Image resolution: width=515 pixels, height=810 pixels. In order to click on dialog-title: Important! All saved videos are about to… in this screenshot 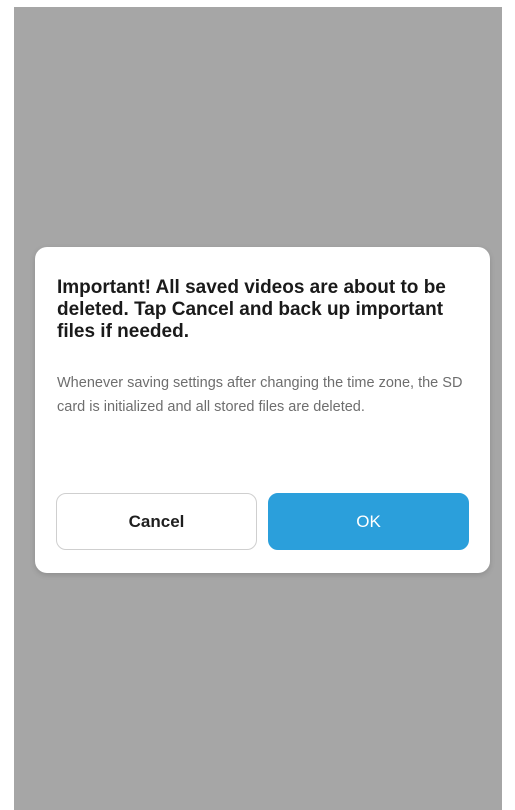, I will do `click(251, 309)`.